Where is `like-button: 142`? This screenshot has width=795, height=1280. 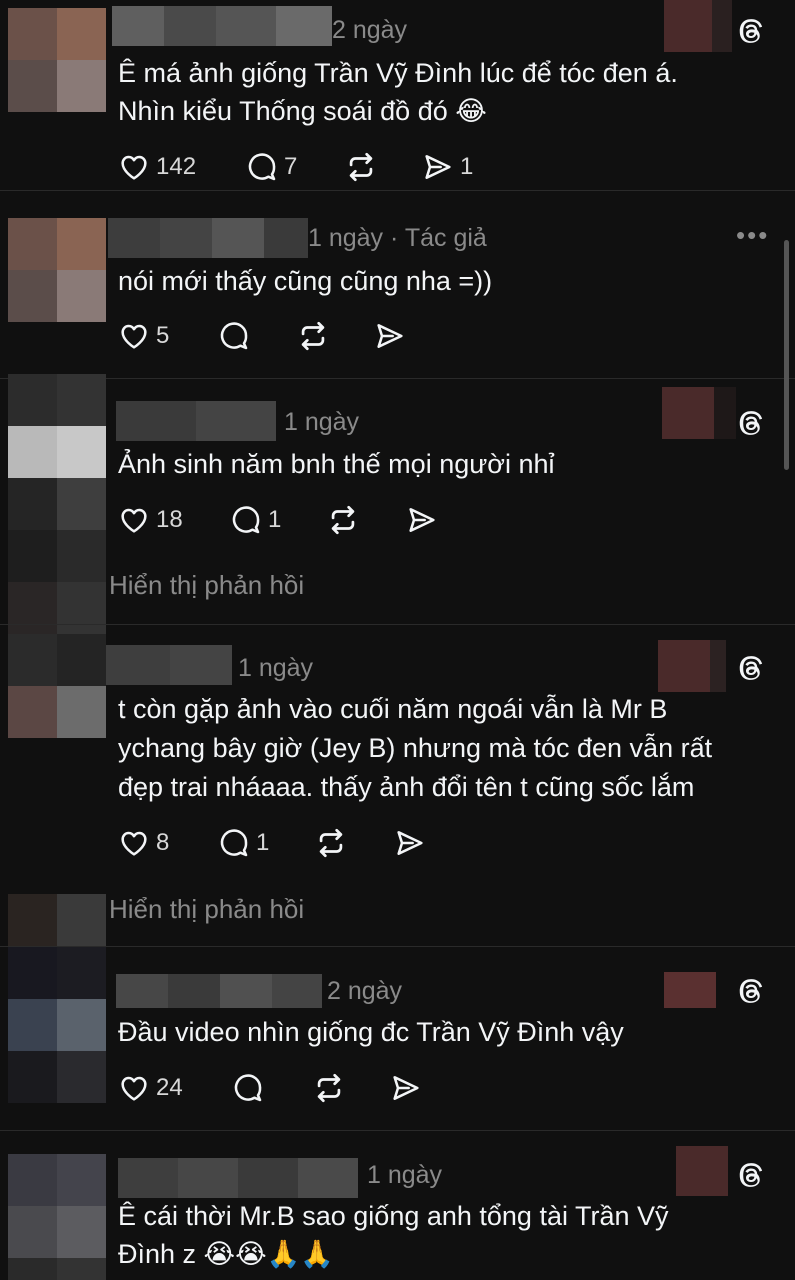
like-button: 142 is located at coordinates (157, 167).